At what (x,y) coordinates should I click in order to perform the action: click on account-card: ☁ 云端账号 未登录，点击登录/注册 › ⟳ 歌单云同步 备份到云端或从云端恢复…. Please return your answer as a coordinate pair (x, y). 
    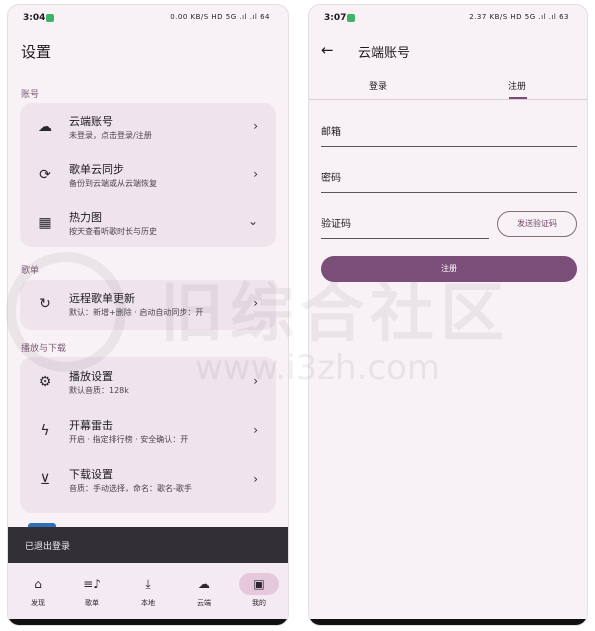
    Looking at the image, I should click on (148, 175).